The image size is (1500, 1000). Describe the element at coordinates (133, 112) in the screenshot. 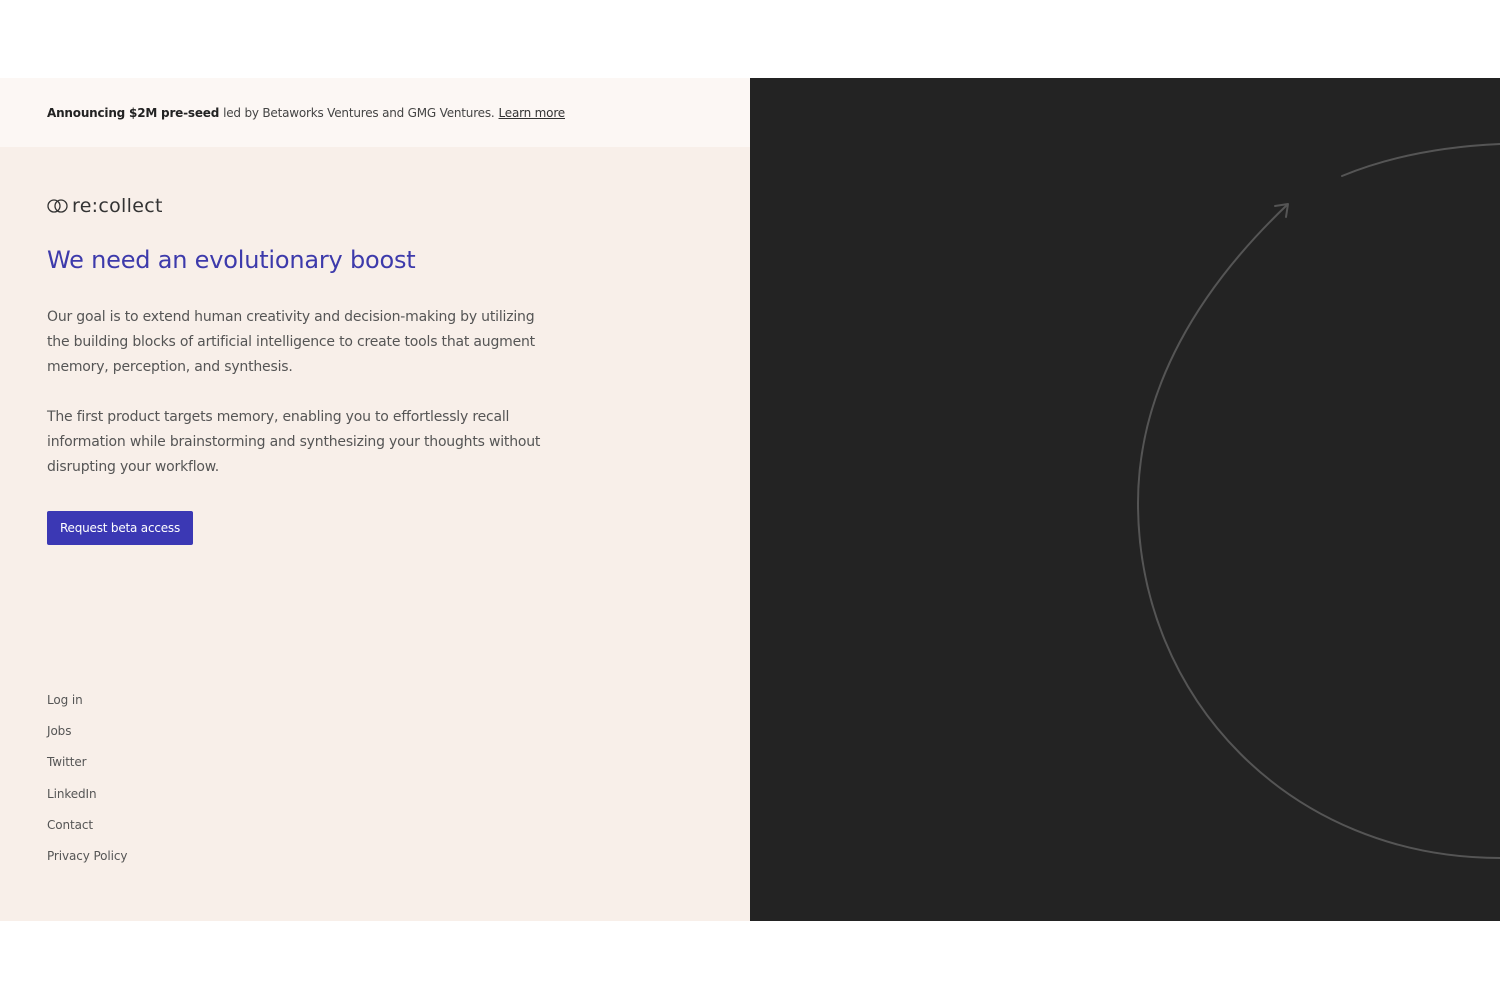

I see `announcement-strong: Announcing $2M pre-seed` at that location.